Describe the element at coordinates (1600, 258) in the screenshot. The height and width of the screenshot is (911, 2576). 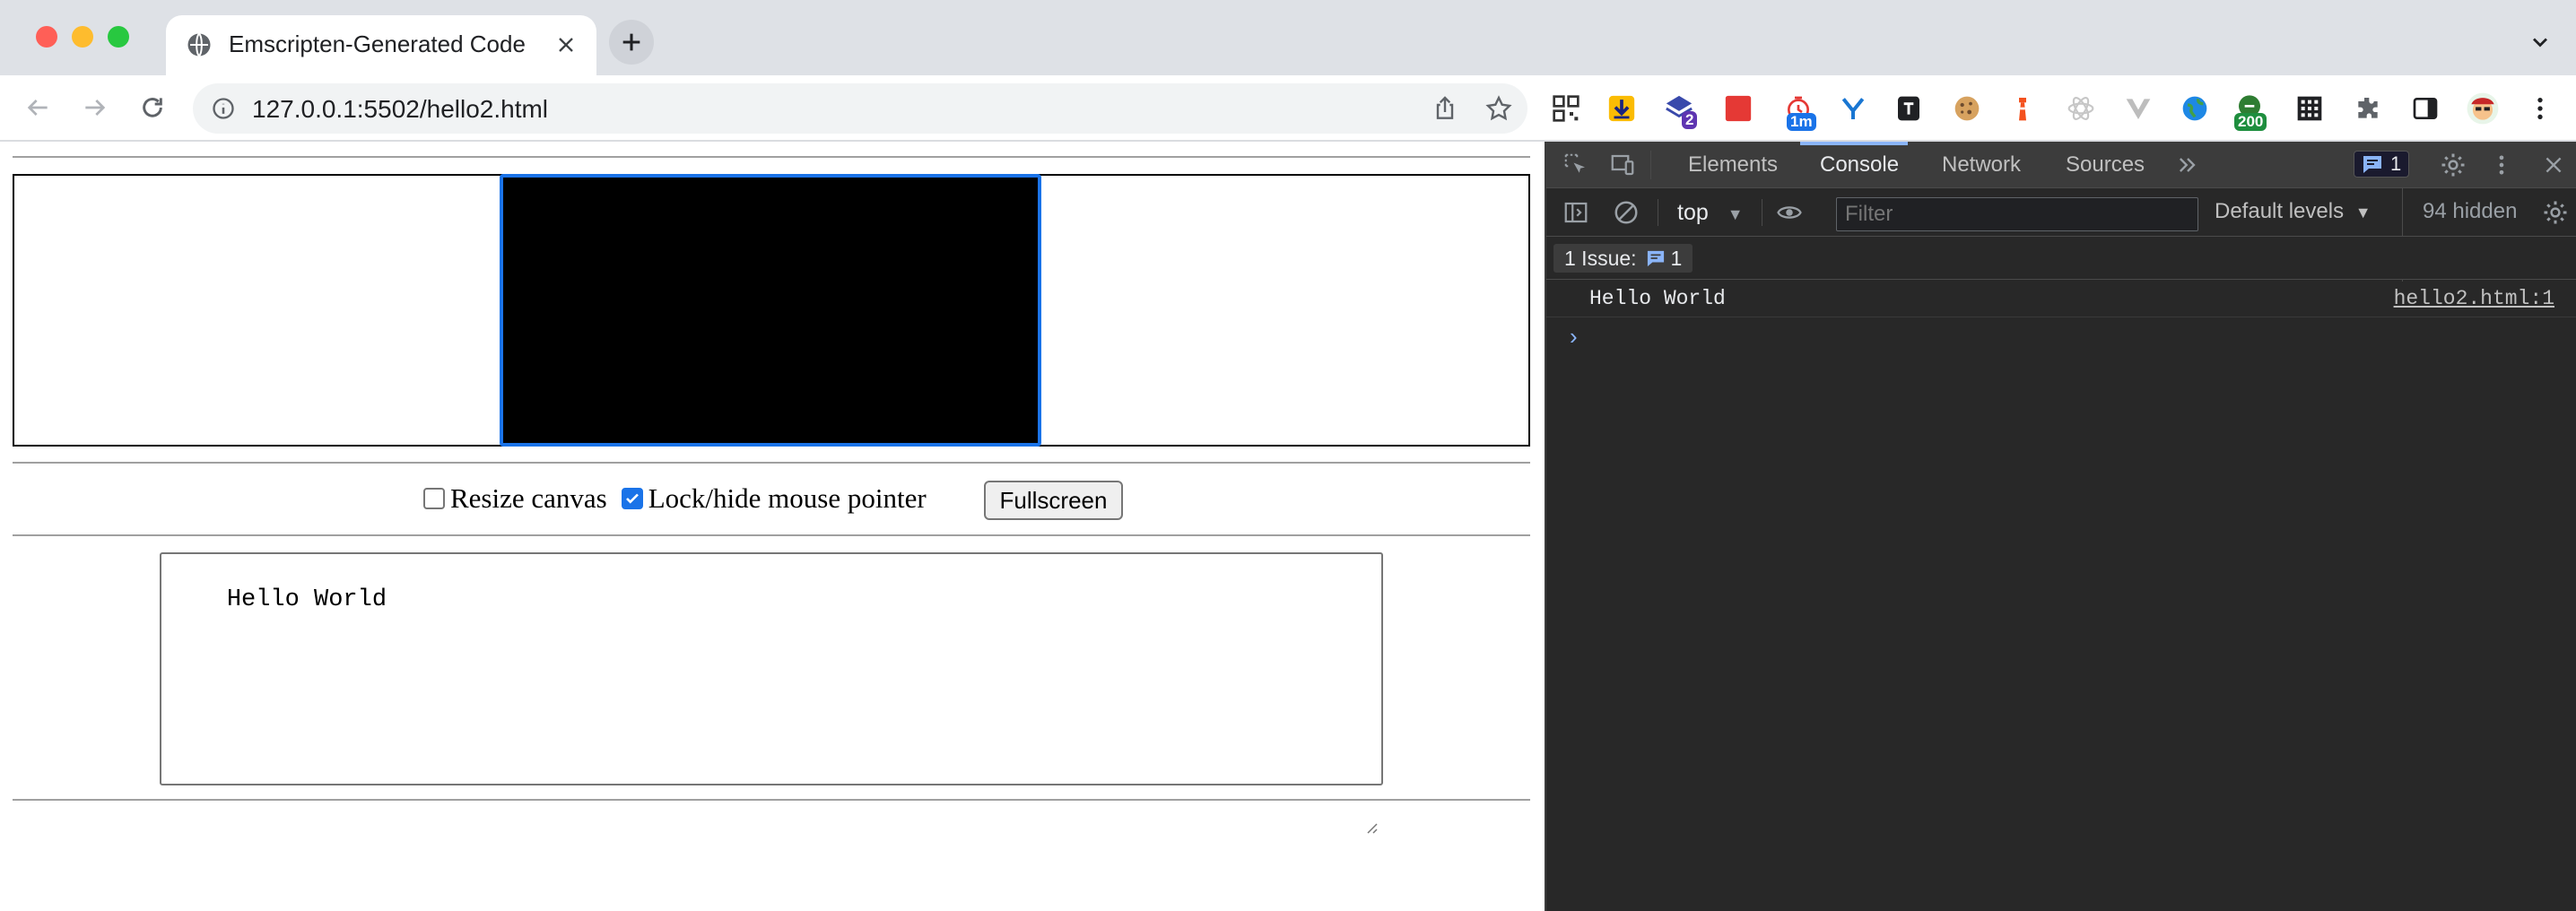
I see `issues-bar-label: 1 Issue:` at that location.